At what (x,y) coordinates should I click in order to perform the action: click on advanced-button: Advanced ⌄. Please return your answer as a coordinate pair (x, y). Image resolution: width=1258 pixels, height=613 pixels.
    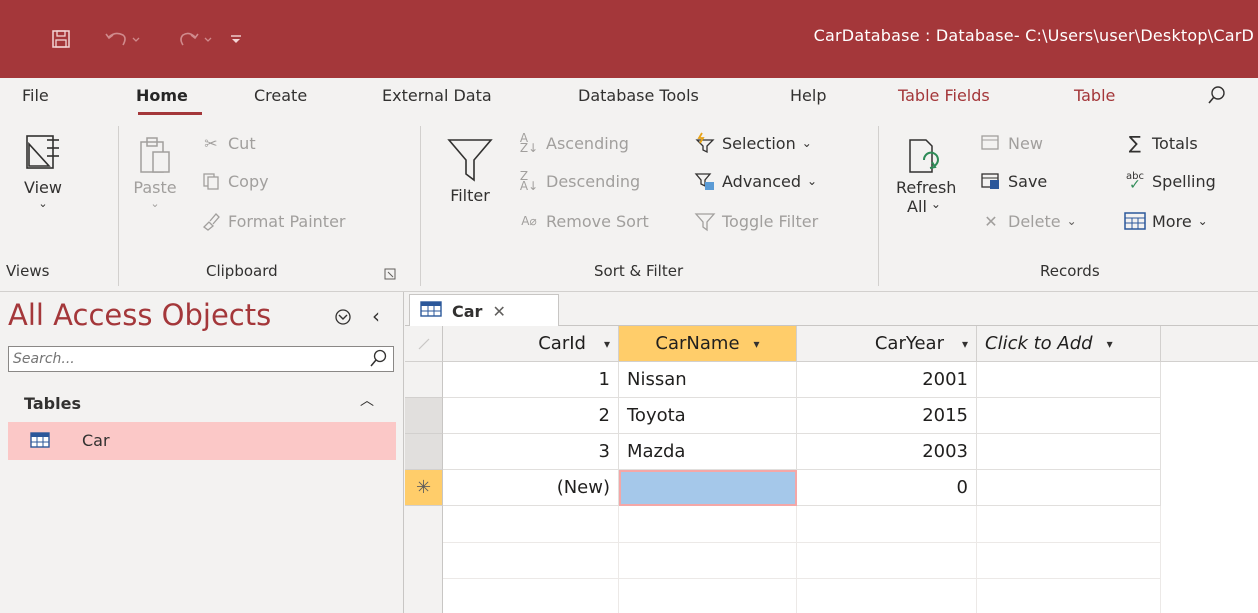
    Looking at the image, I should click on (755, 181).